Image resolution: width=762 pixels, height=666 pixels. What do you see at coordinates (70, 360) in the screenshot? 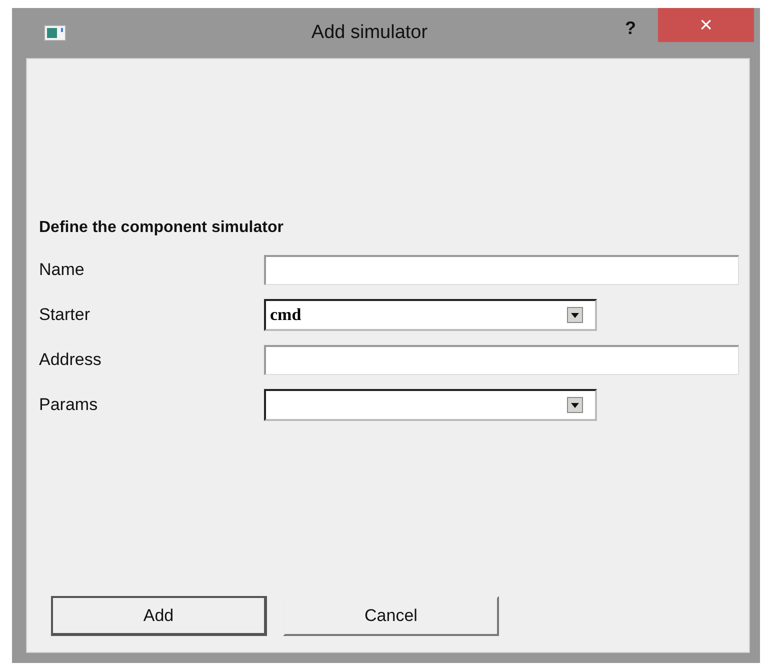
I see `field-label: Address` at bounding box center [70, 360].